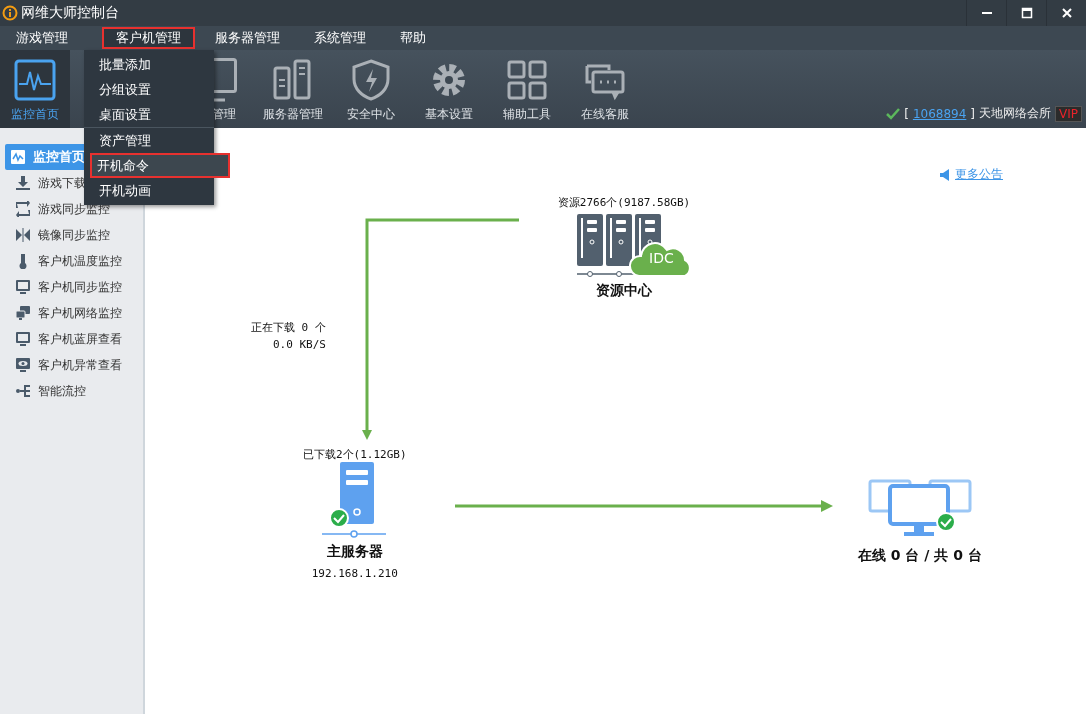 This screenshot has width=1086, height=714. What do you see at coordinates (893, 113) in the screenshot?
I see `check-icon` at bounding box center [893, 113].